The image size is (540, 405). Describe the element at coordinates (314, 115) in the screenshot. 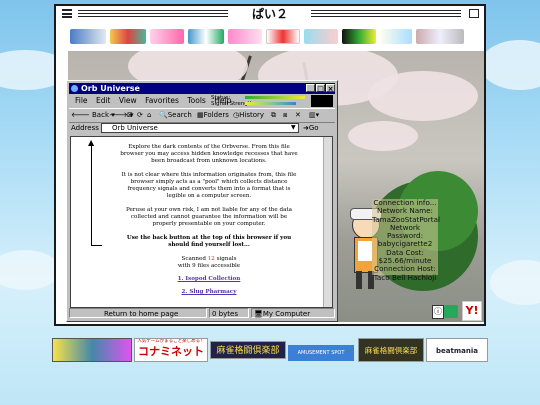

I see `views-icon: ▥▾` at that location.